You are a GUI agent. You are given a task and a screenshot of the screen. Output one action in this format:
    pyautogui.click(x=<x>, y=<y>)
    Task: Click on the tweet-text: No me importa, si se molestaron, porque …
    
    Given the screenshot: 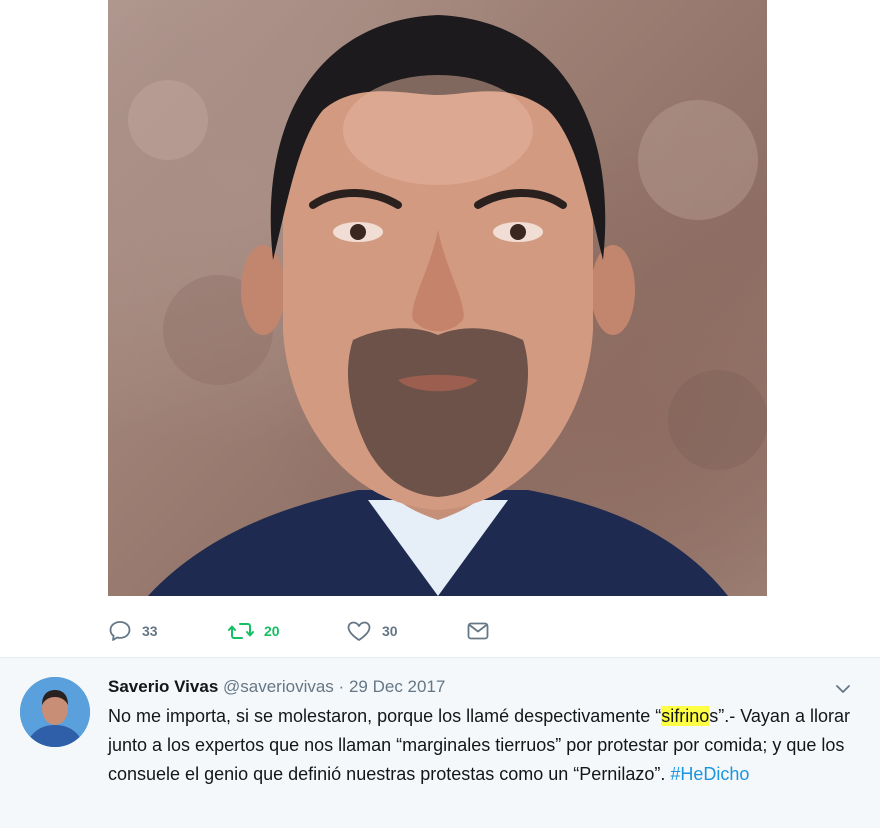 What is the action you would take?
    pyautogui.click(x=483, y=745)
    